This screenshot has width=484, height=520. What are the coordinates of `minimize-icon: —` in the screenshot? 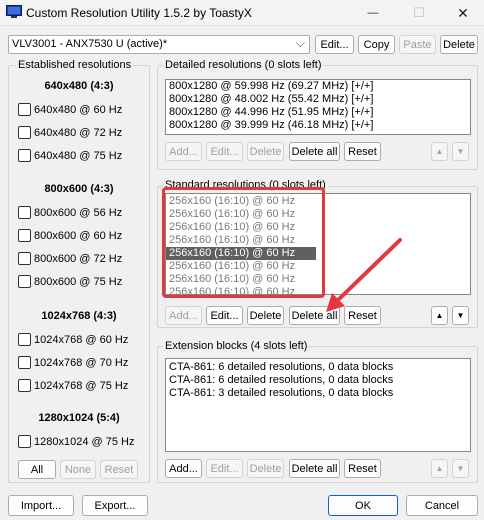 It's located at (373, 13).